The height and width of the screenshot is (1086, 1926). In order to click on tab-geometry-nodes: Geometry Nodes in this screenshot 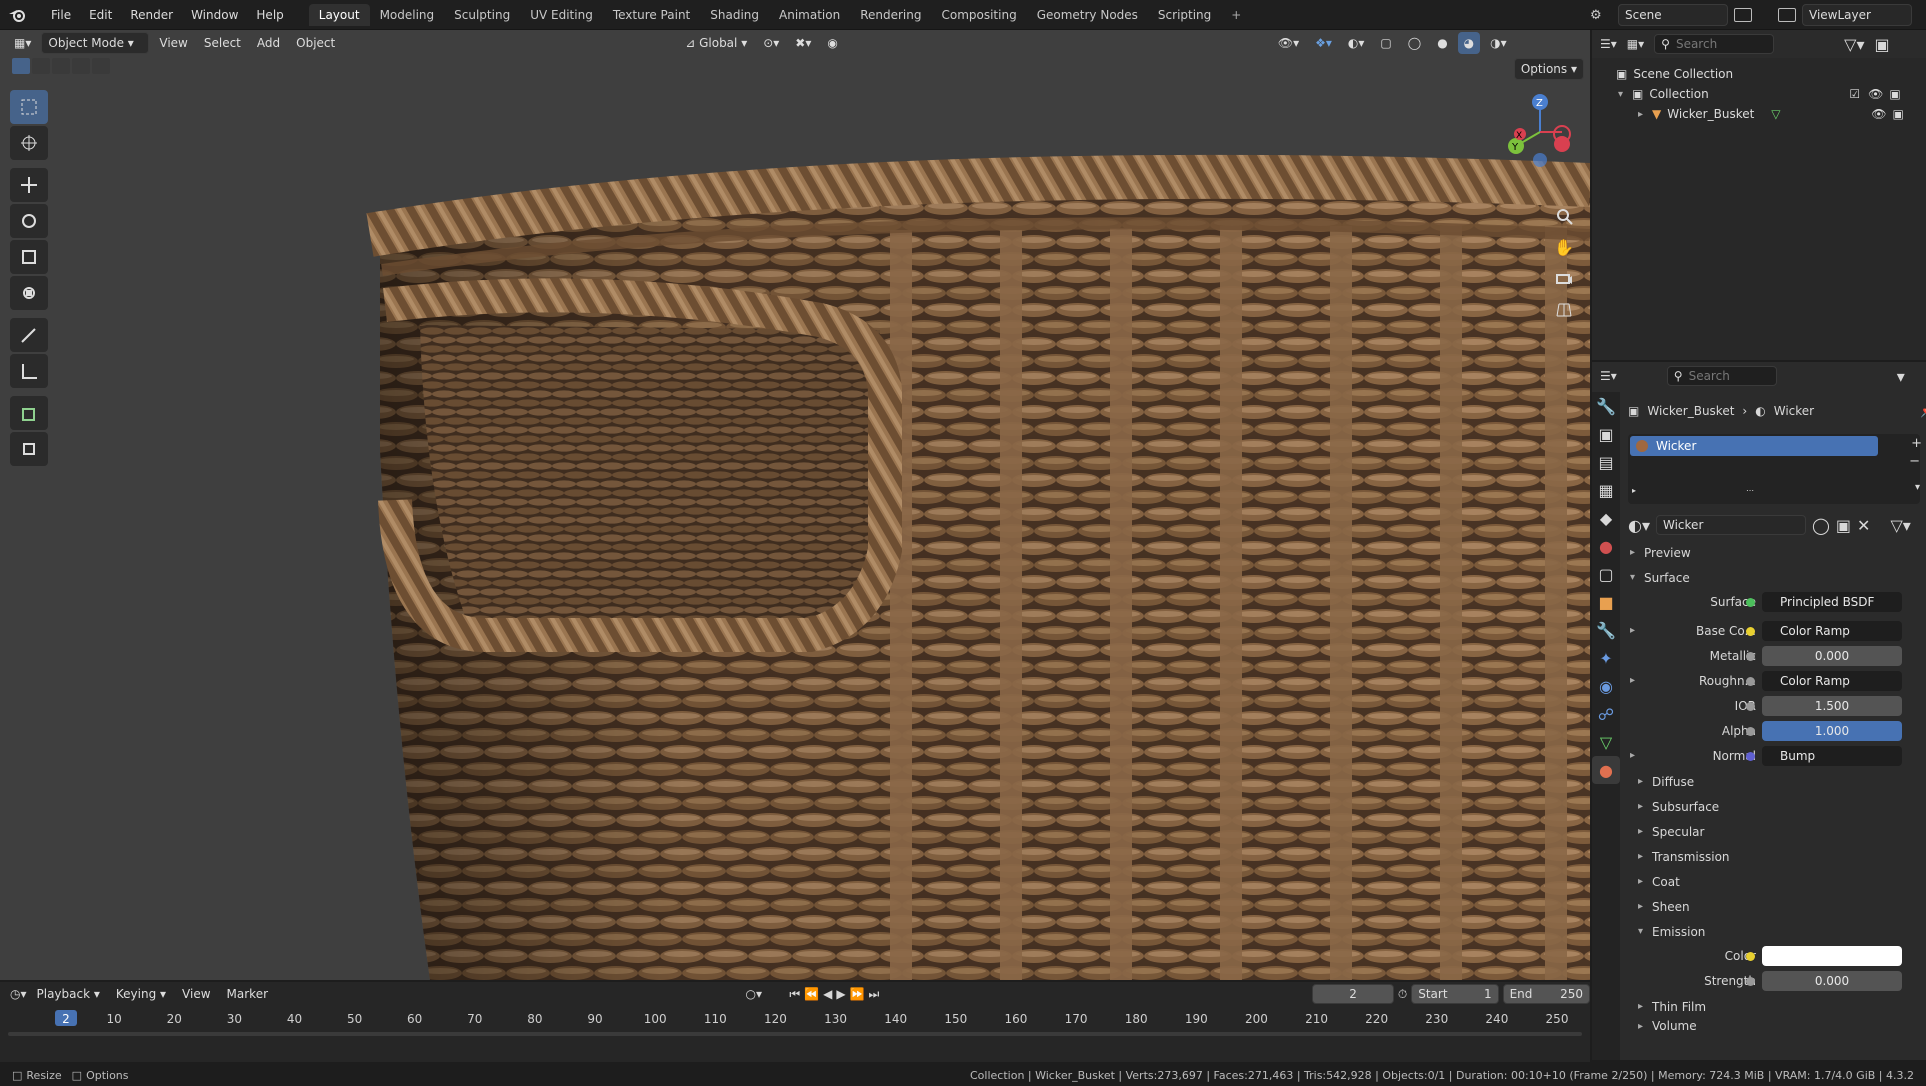, I will do `click(1087, 15)`.